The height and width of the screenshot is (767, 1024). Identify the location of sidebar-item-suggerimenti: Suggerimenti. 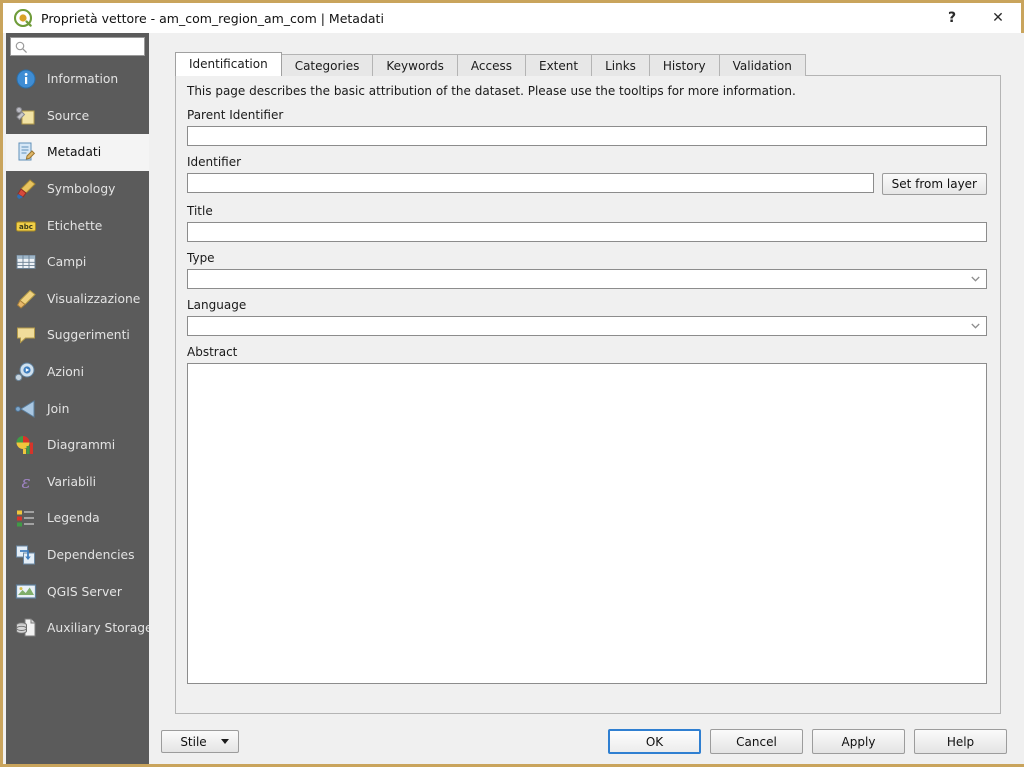
(77, 335).